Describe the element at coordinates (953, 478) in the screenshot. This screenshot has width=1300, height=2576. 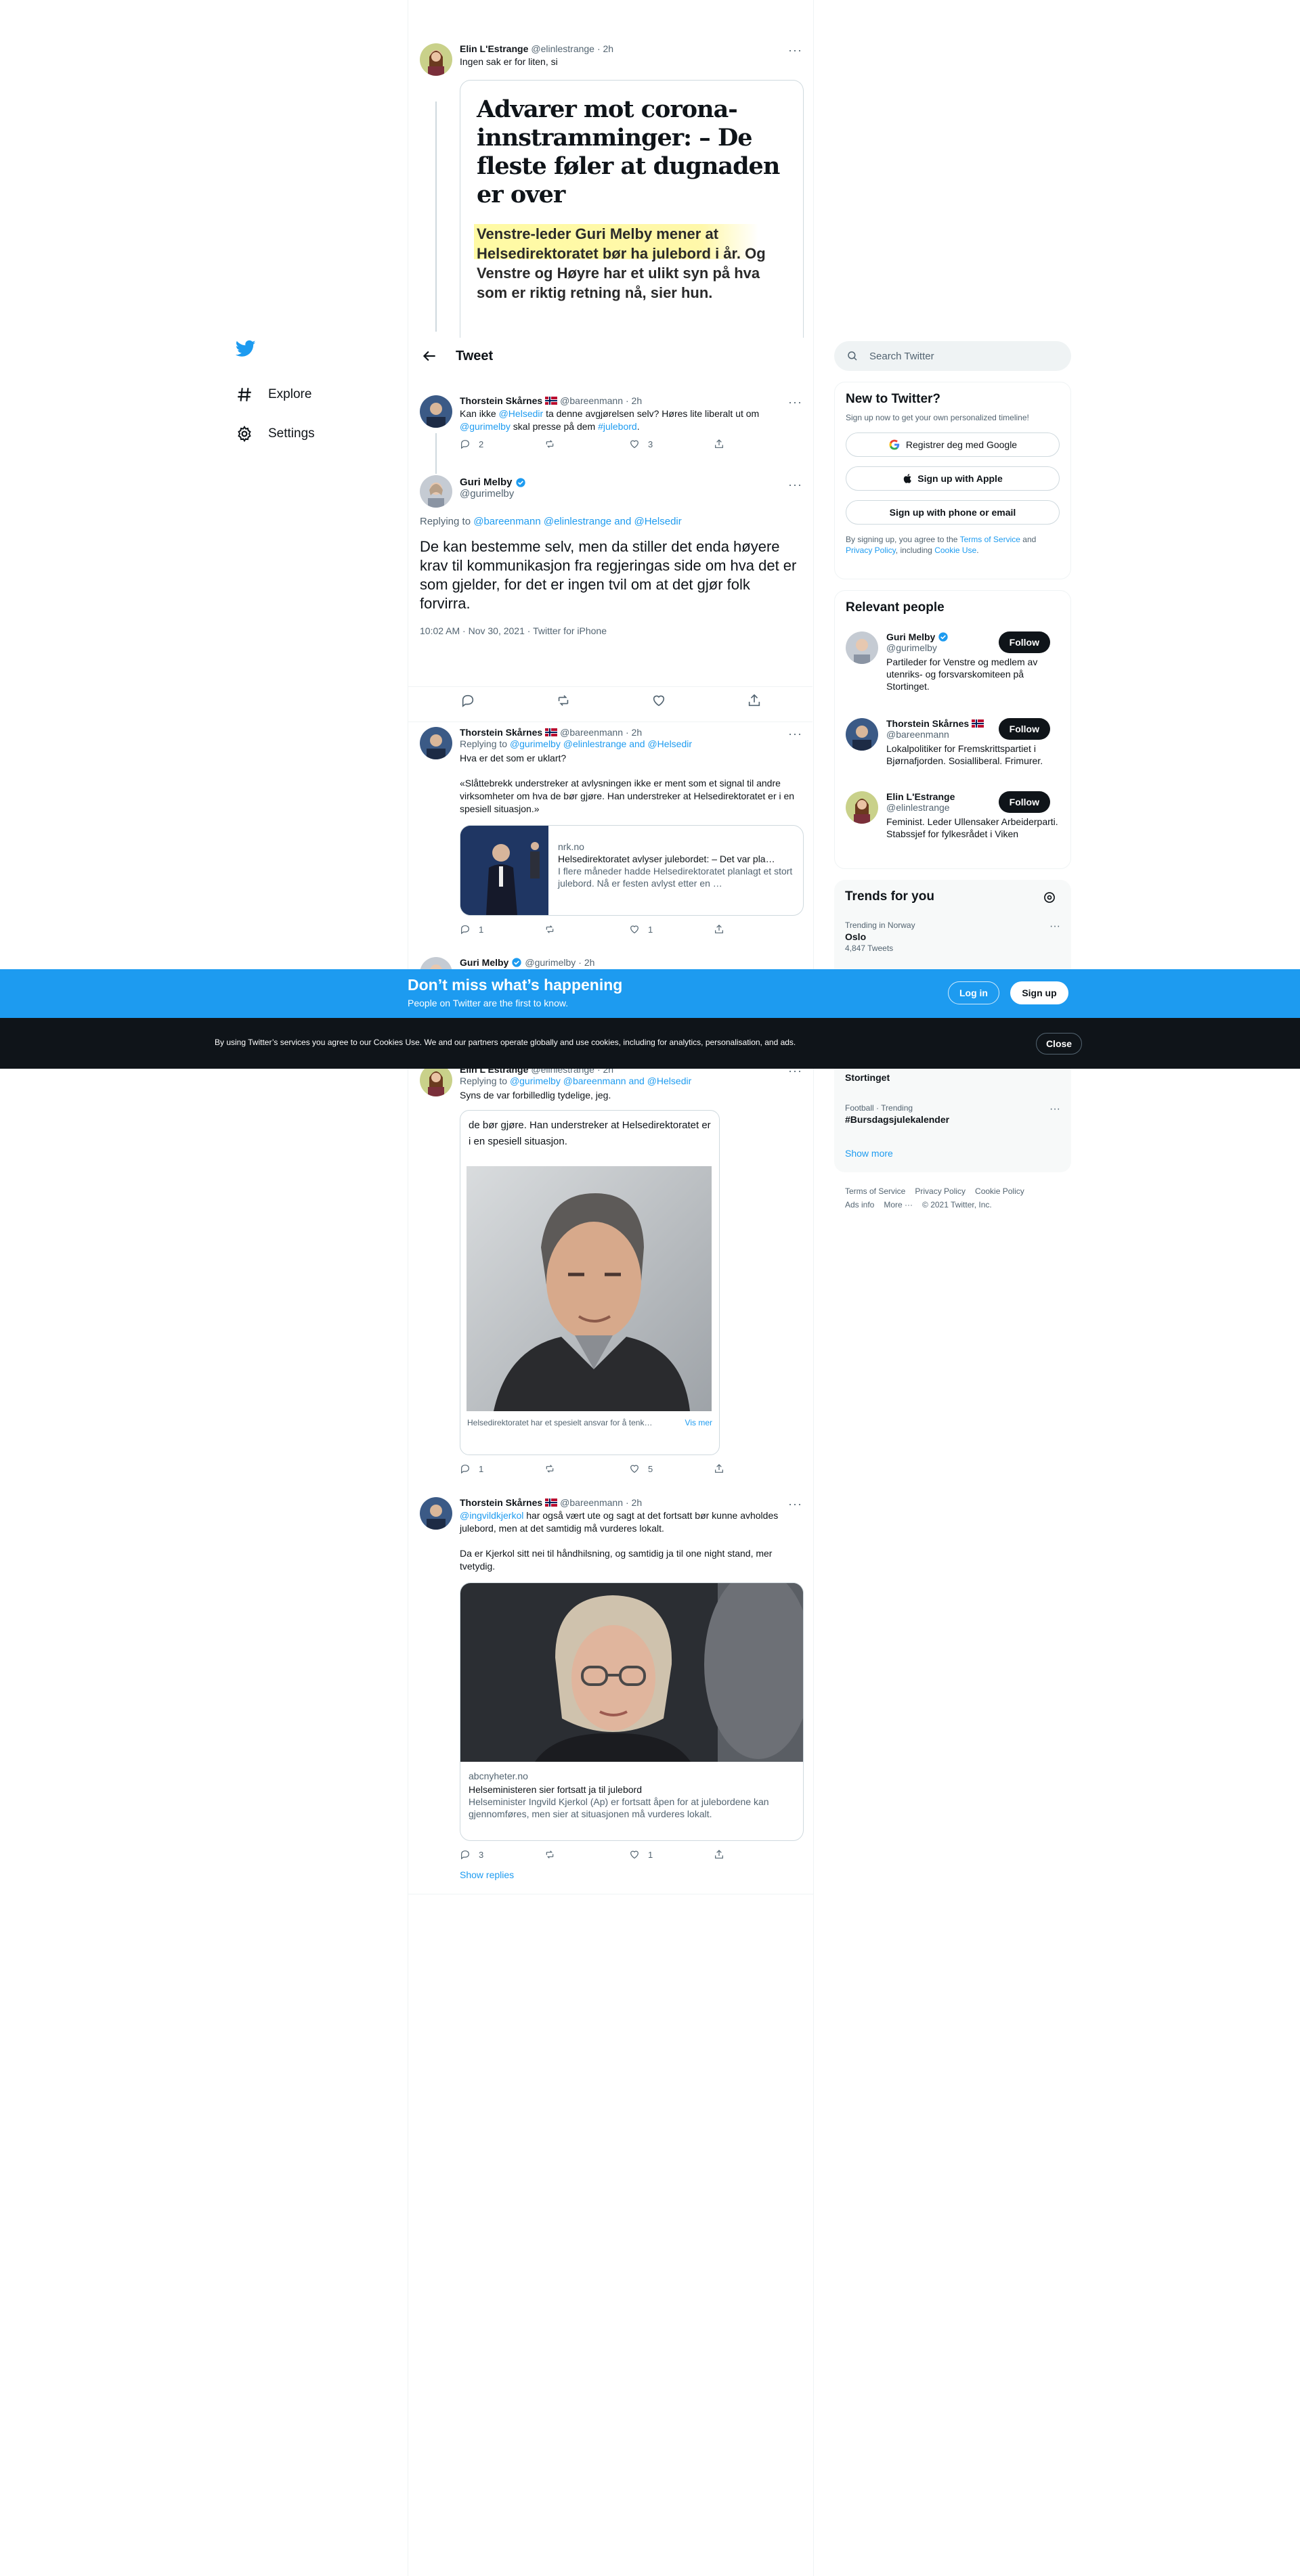
I see `apple-signup-button: Sign up with Apple` at that location.